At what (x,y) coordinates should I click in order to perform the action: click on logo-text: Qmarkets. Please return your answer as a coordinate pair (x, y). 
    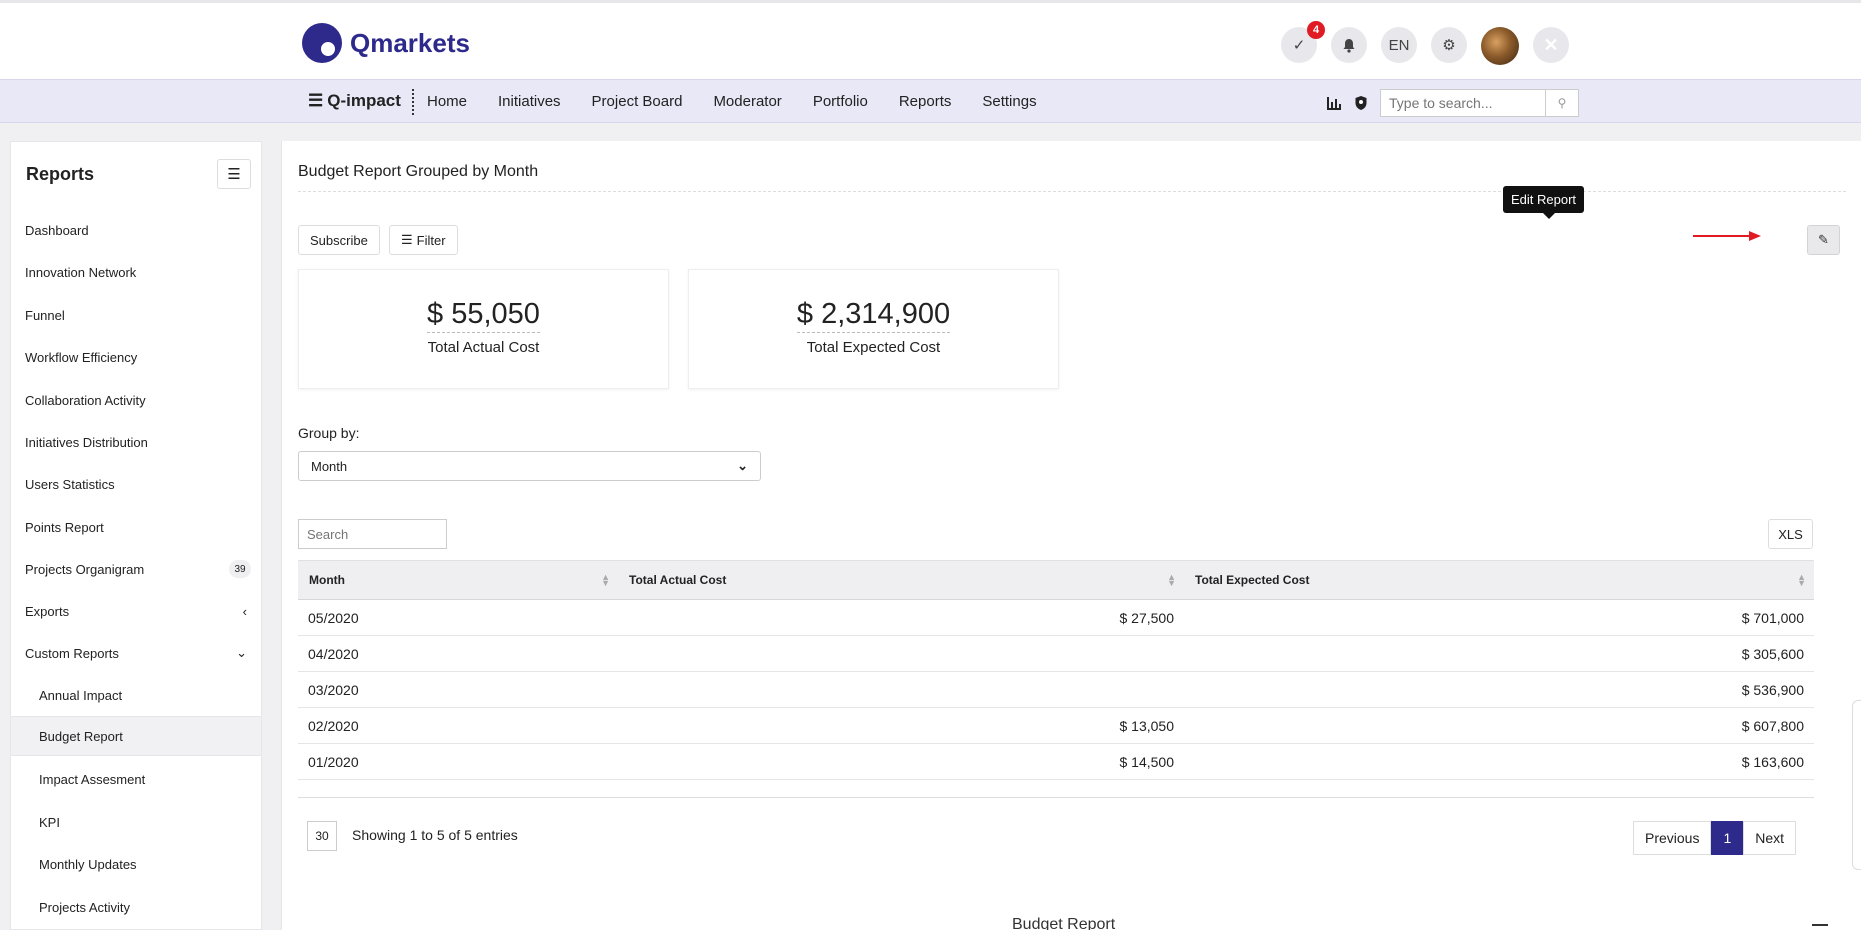
    Looking at the image, I should click on (410, 42).